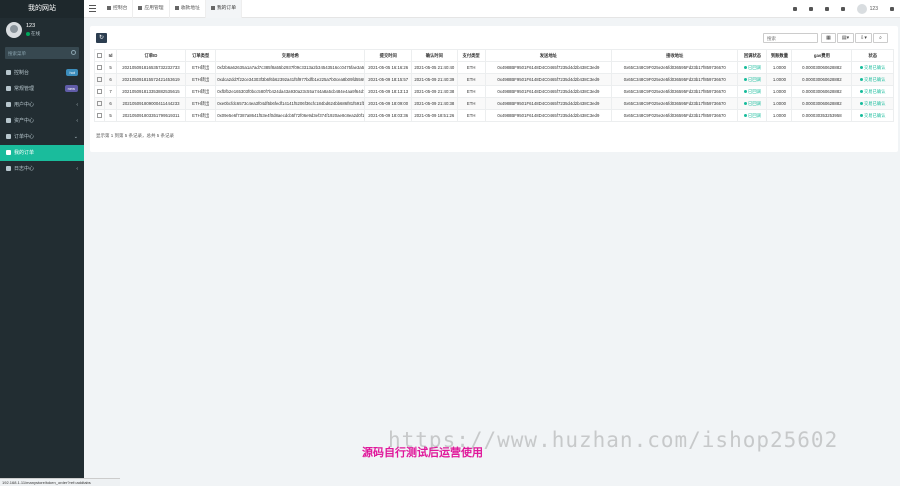 Image resolution: width=900 pixels, height=486 pixels. I want to click on sidebar-item-users: 用户中心 ‹, so click(42, 105).